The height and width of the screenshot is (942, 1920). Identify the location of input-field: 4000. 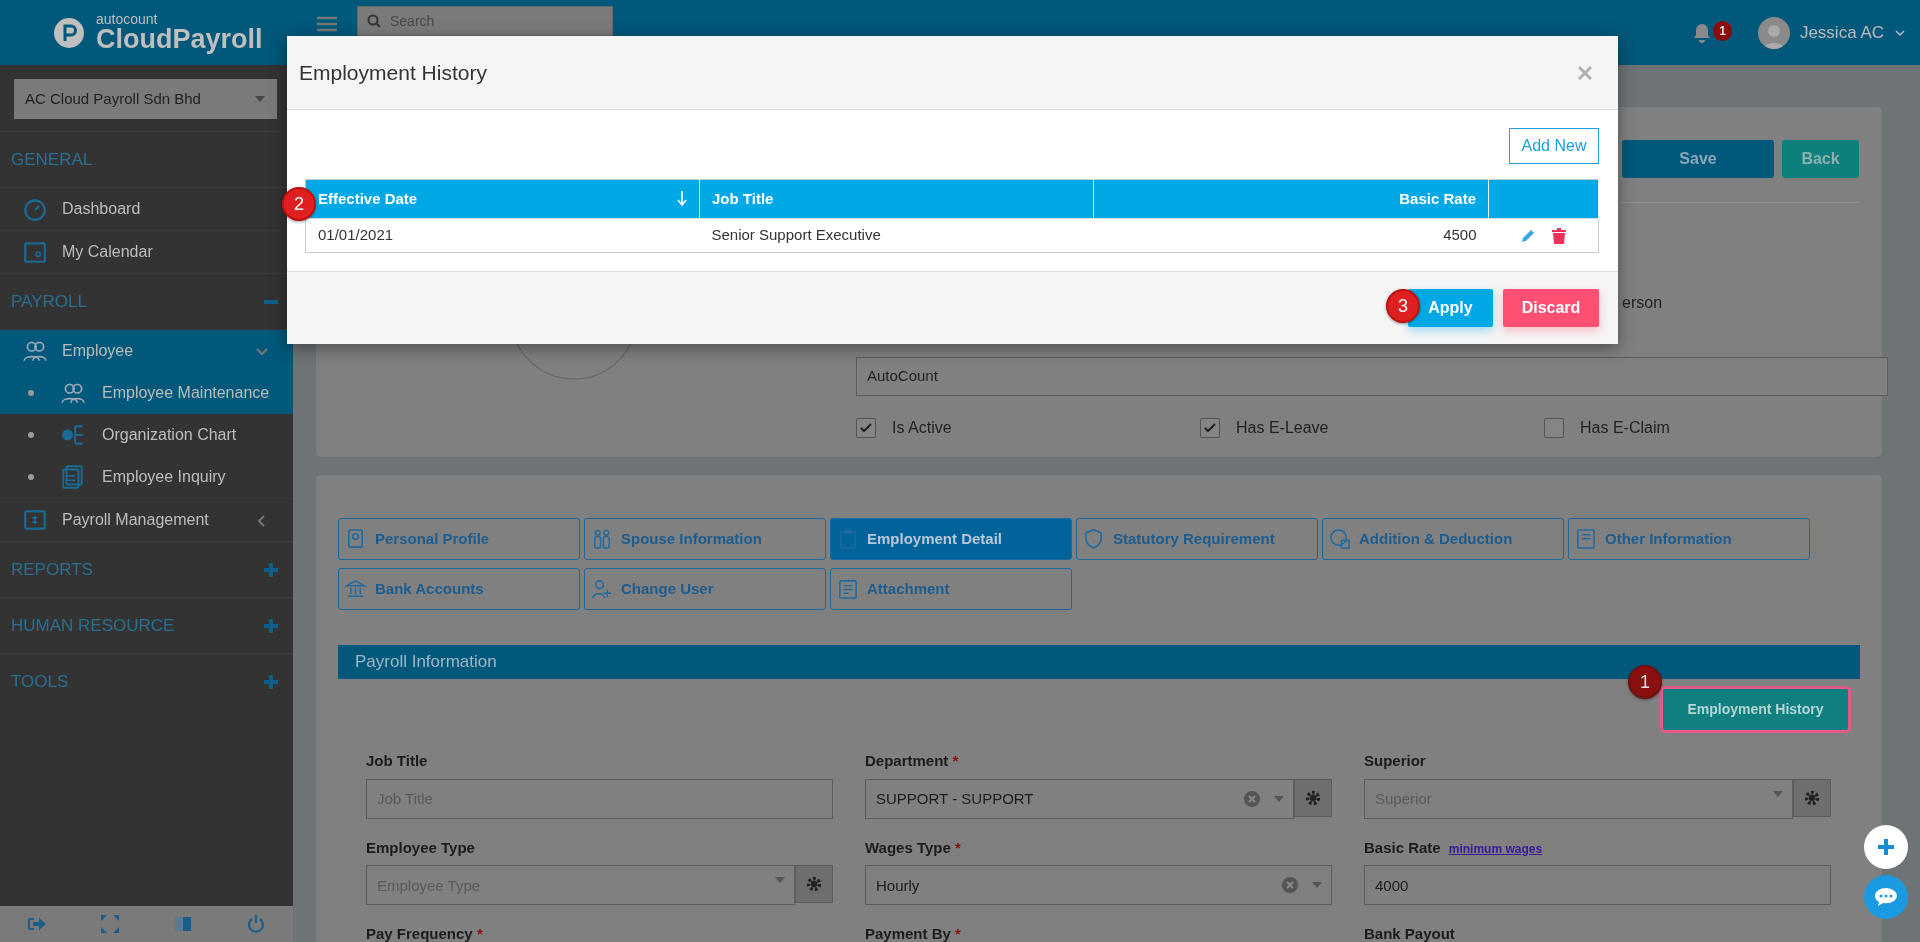
(1597, 885).